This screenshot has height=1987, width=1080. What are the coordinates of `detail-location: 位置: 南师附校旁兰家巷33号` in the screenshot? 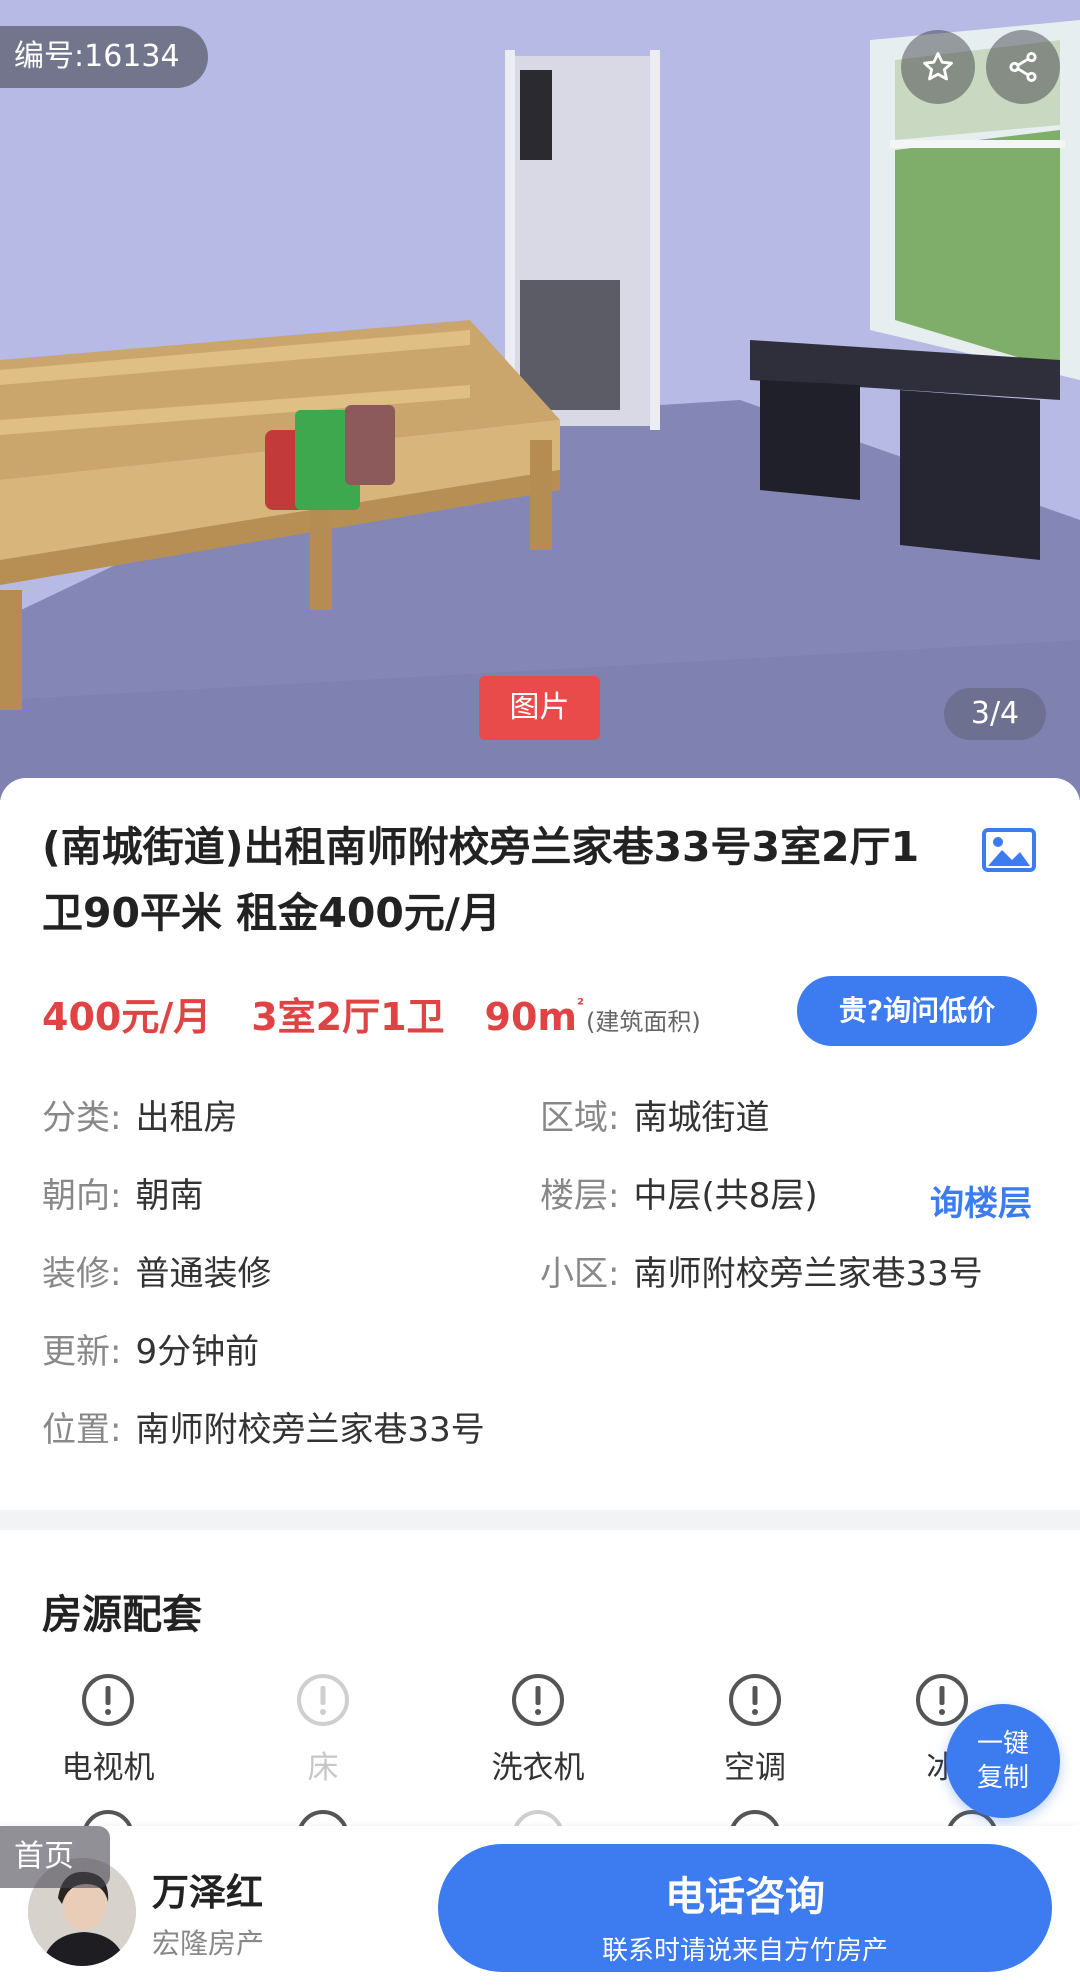 It's located at (263, 1430).